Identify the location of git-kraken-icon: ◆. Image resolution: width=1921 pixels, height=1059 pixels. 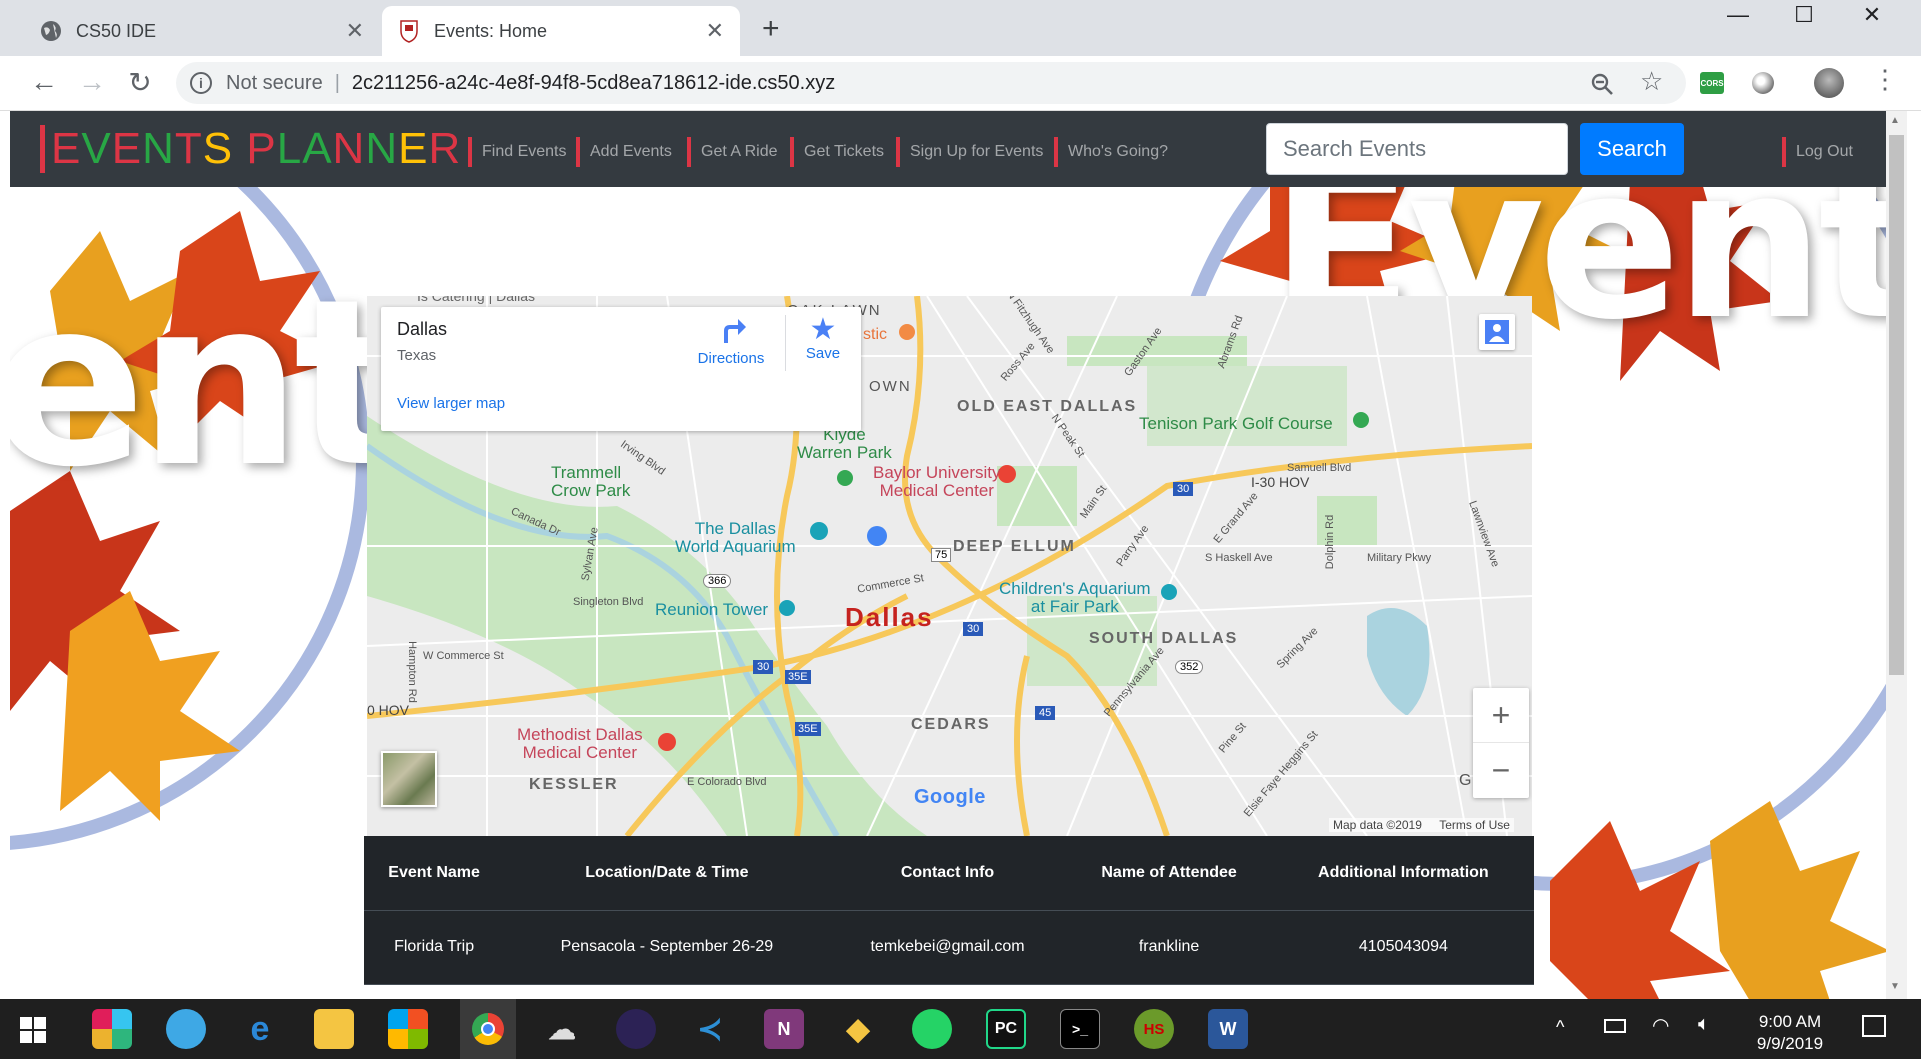
(858, 1029).